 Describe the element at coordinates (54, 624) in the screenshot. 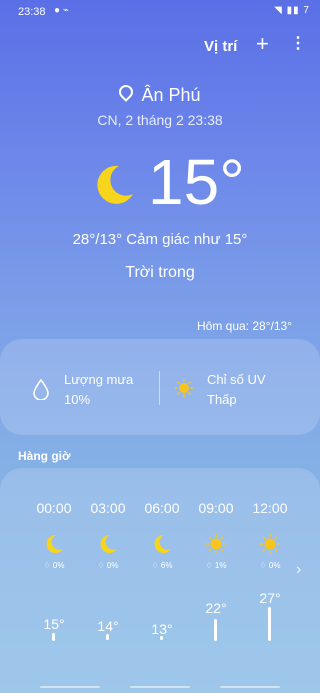

I see `hour-temperature: 15°` at that location.